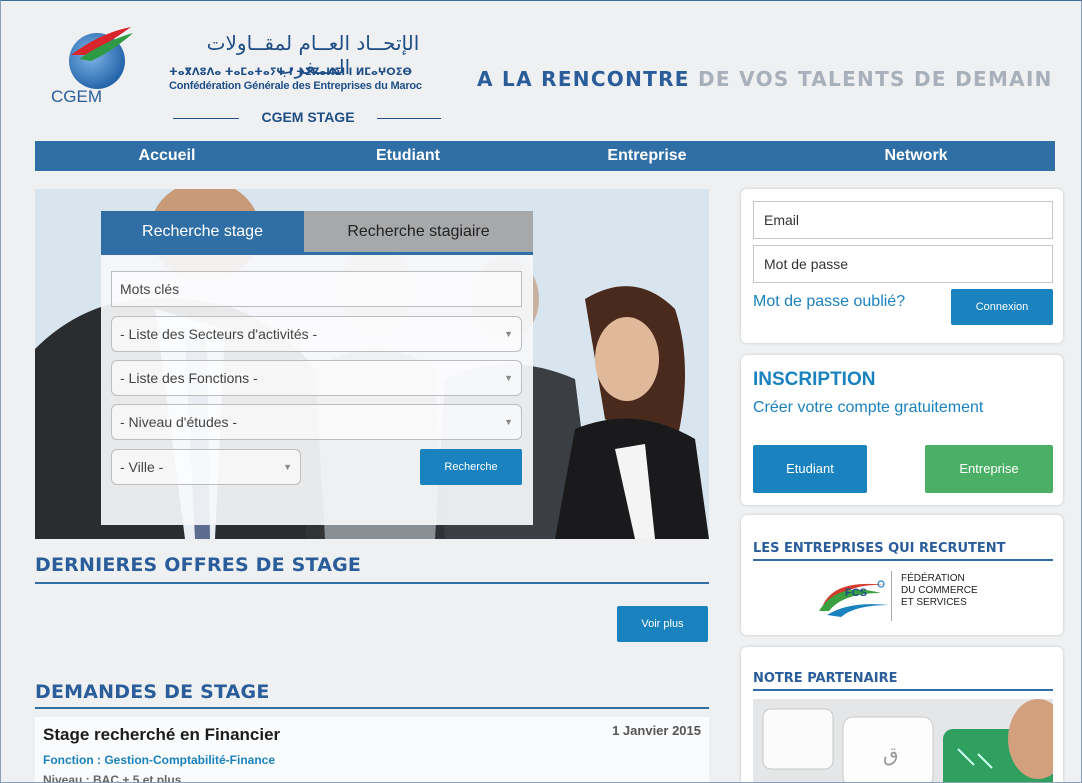 The height and width of the screenshot is (783, 1082). I want to click on city-value: - Ville -, so click(142, 467).